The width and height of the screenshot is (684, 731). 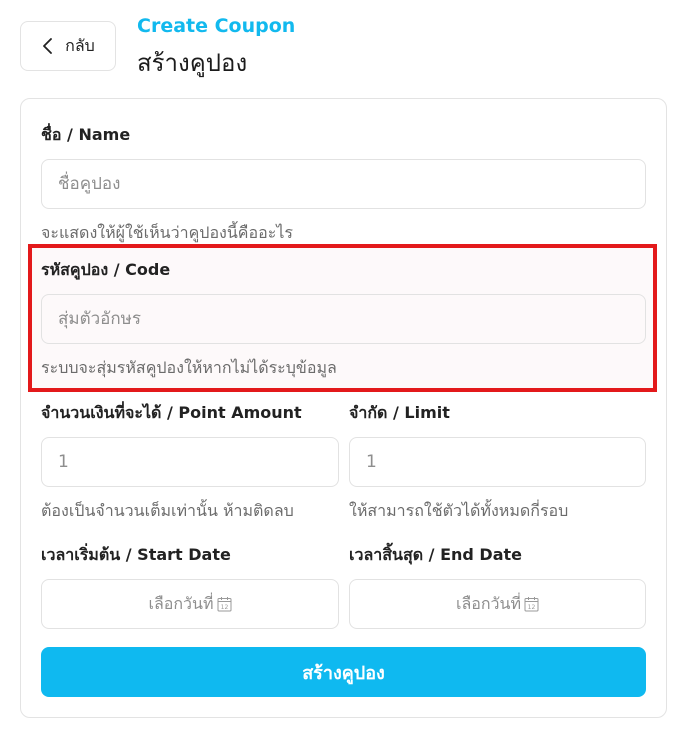 I want to click on end-date-placeholder: เลือกวันที่, so click(x=488, y=603).